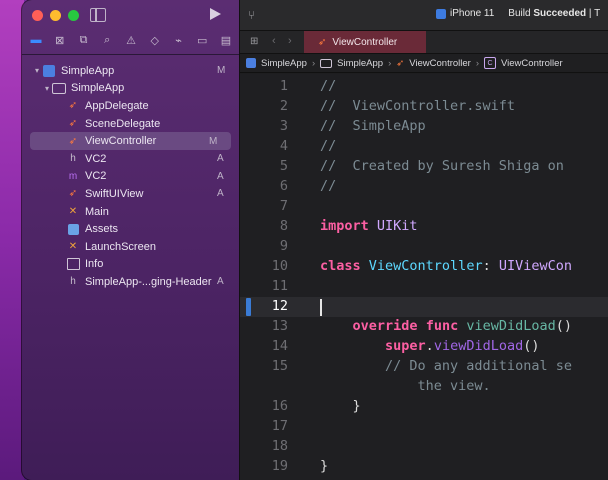 Image resolution: width=608 pixels, height=480 pixels. I want to click on code-line: class ViewController: UIViewCon, so click(446, 266).